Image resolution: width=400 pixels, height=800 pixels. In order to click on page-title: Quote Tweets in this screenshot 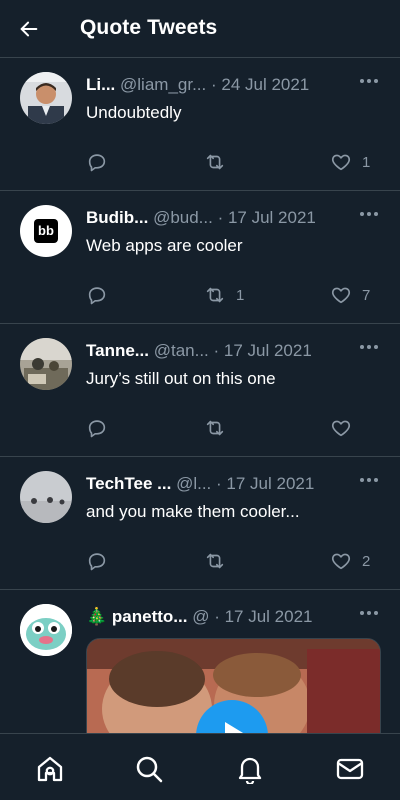, I will do `click(149, 27)`.